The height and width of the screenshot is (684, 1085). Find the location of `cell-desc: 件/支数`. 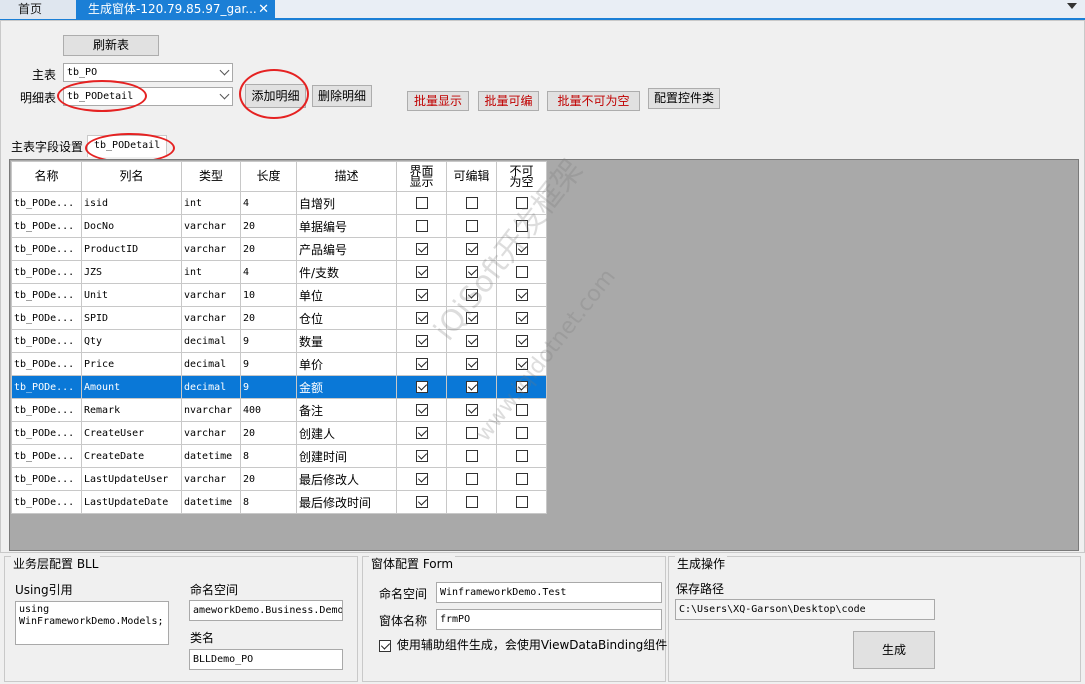

cell-desc: 件/支数 is located at coordinates (346, 272).